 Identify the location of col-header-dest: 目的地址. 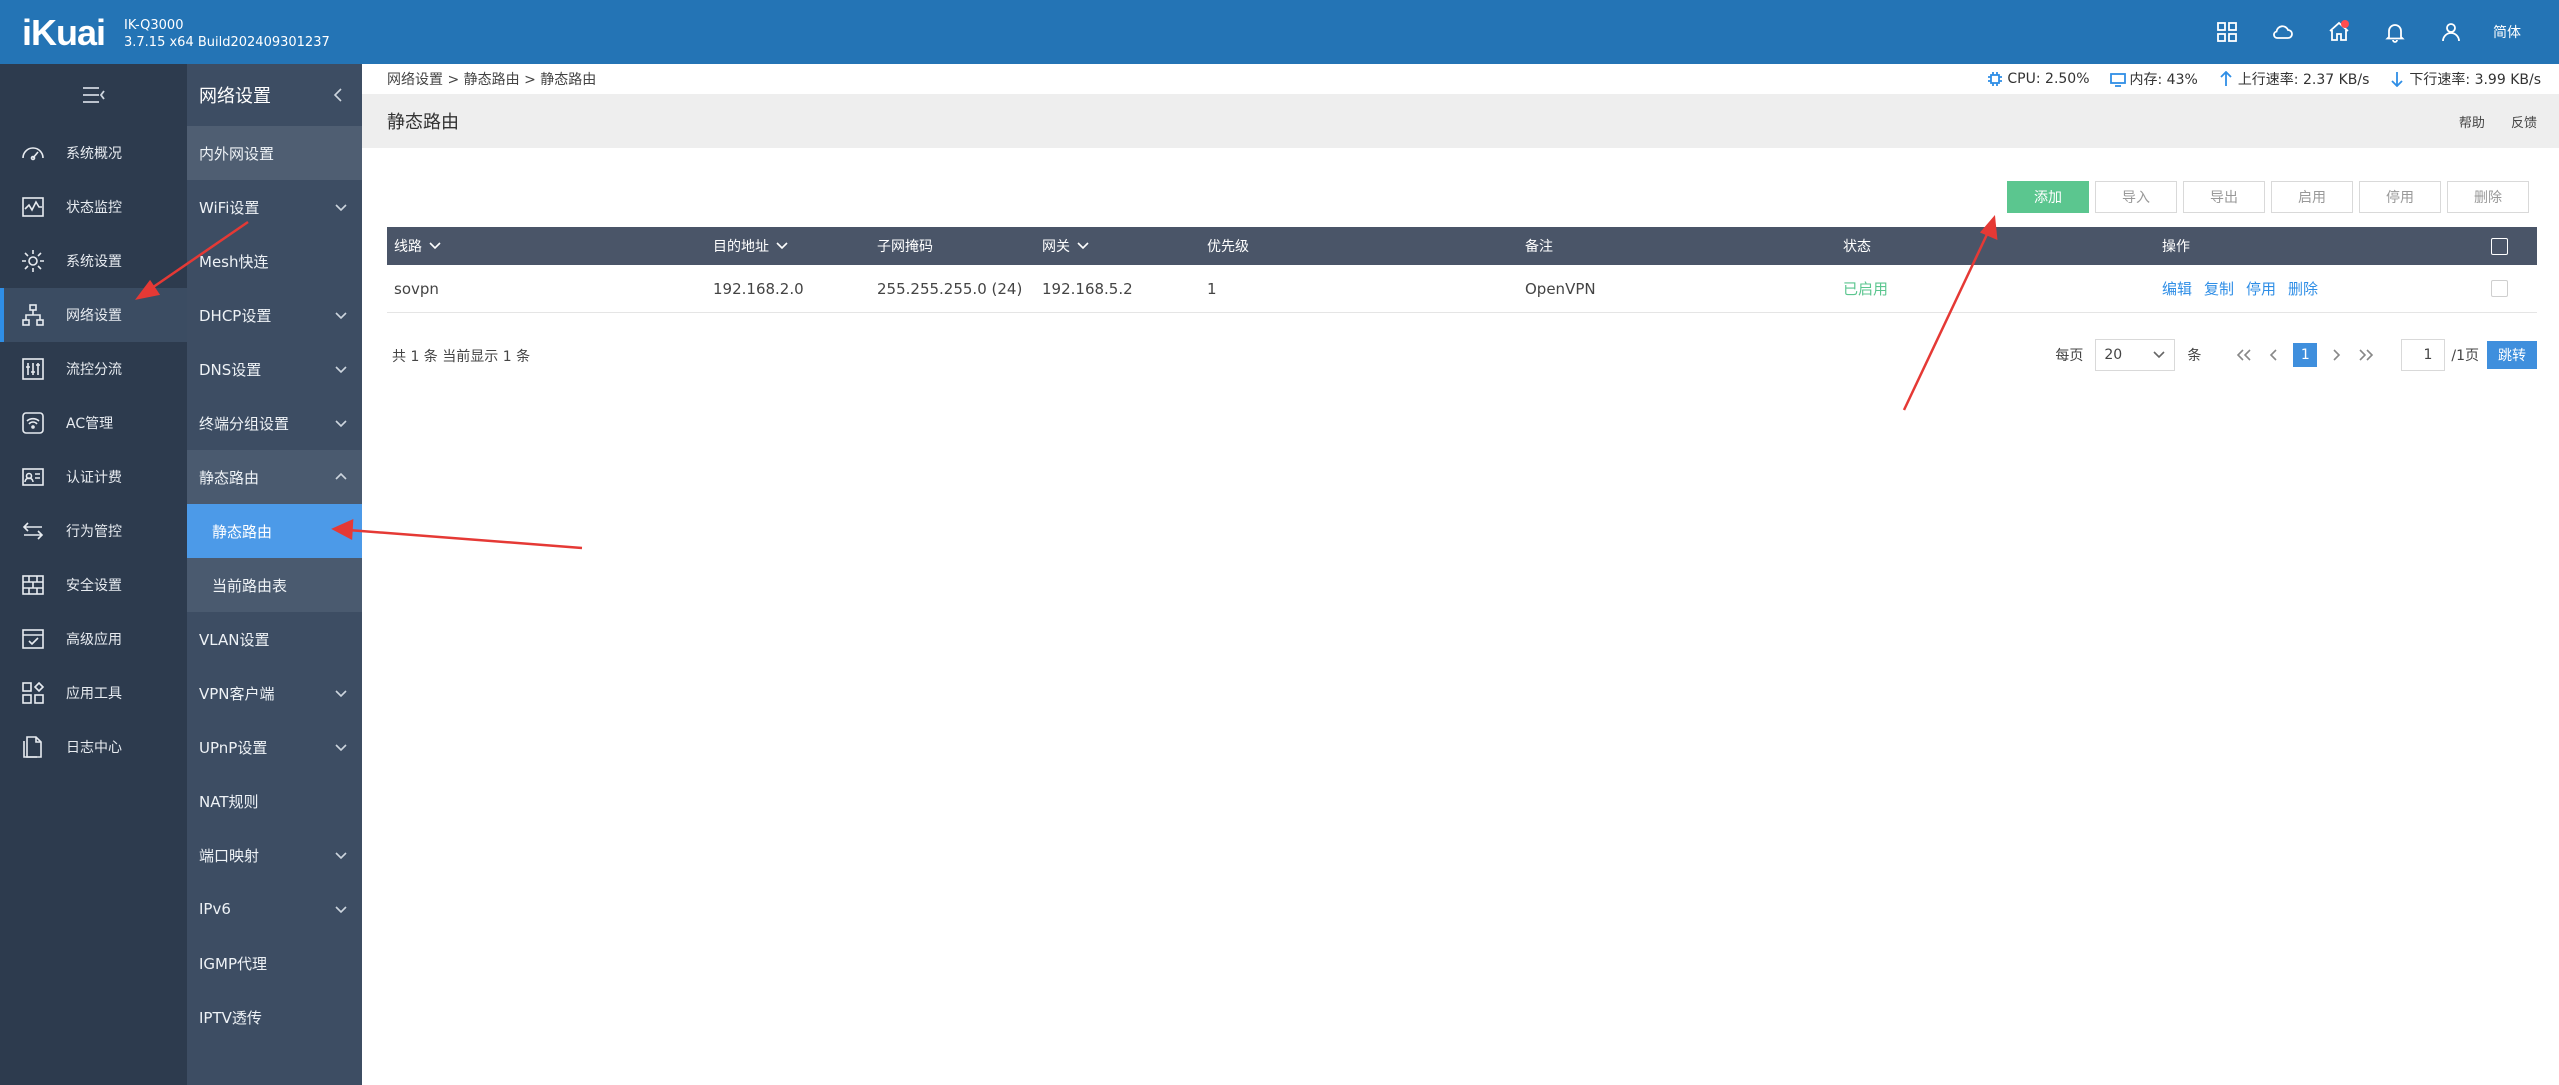
(751, 246).